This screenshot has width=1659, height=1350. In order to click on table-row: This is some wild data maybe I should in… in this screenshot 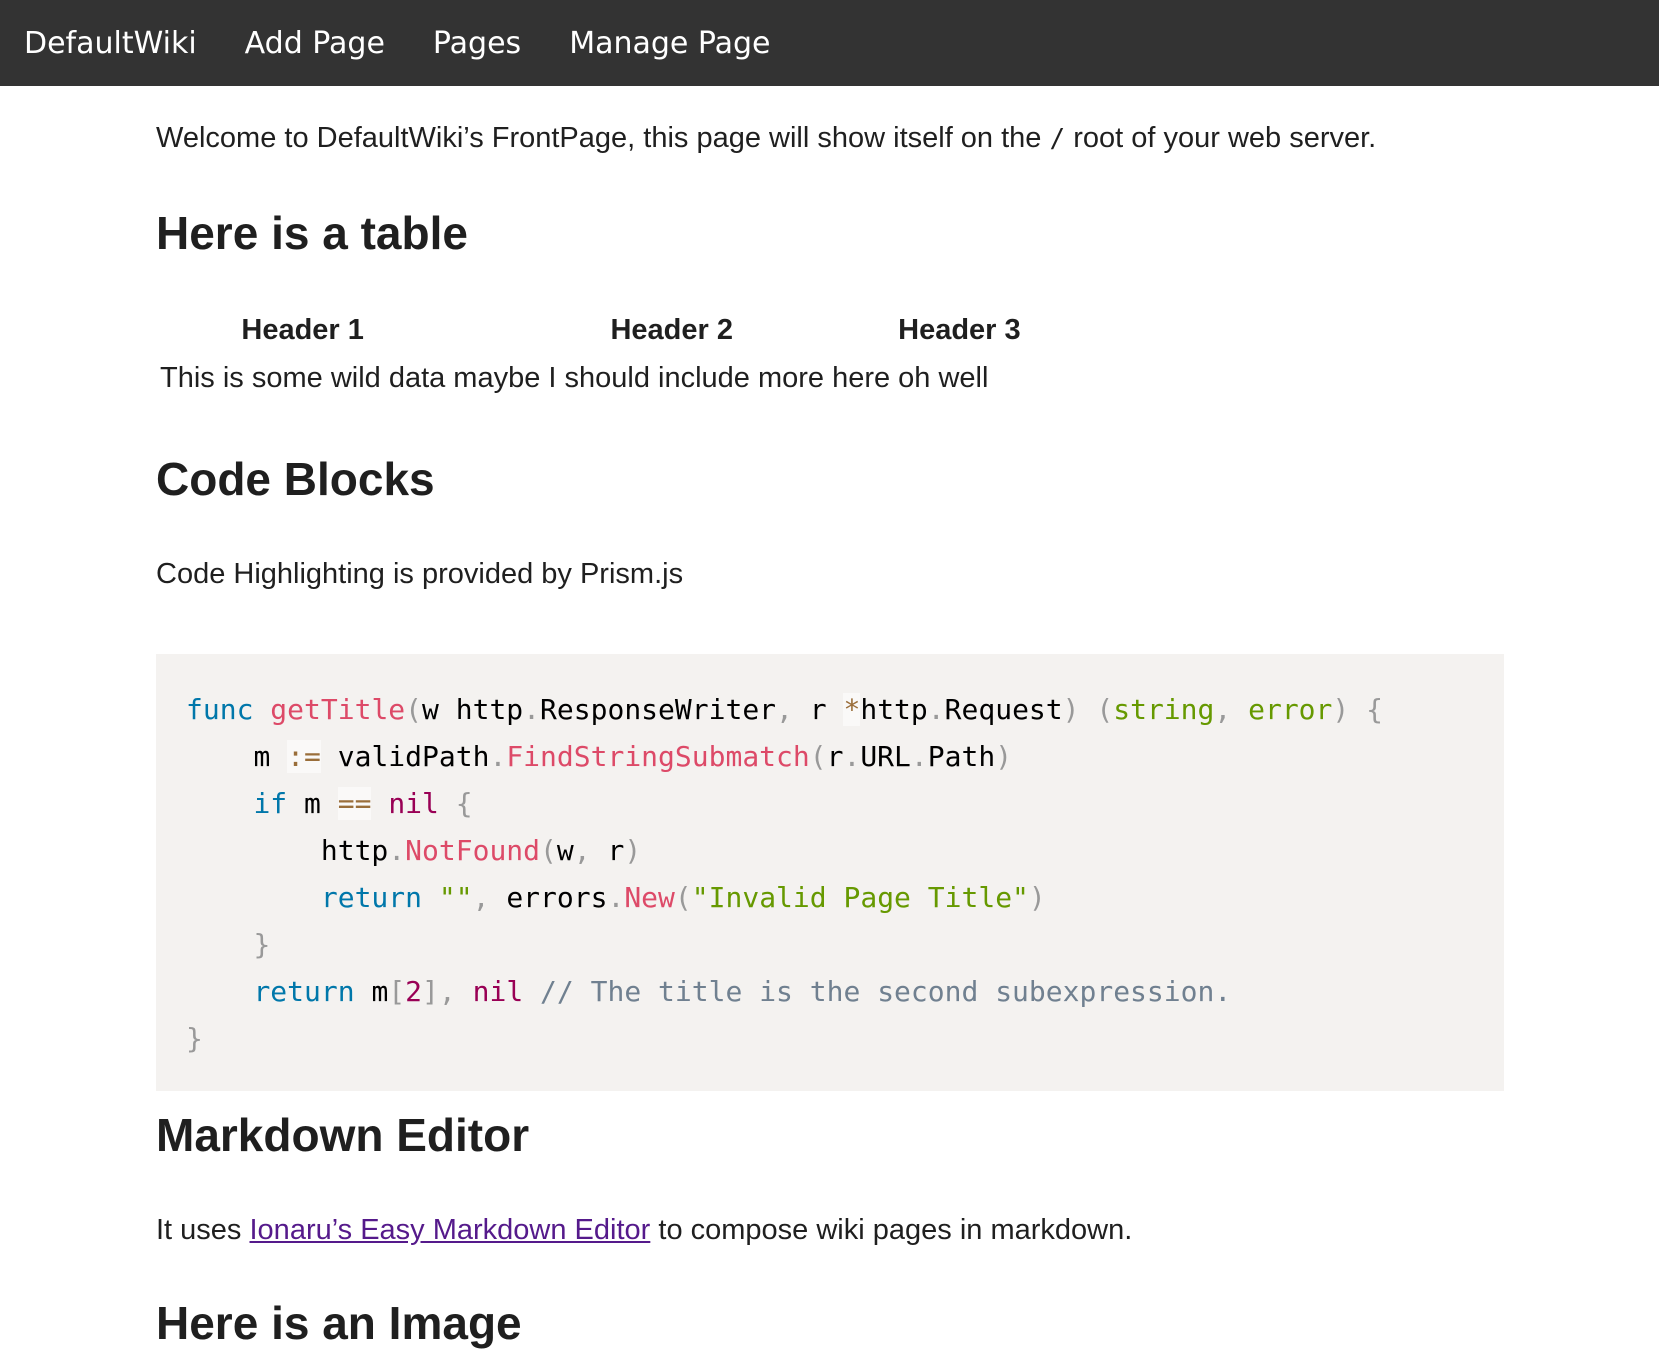, I will do `click(590, 378)`.